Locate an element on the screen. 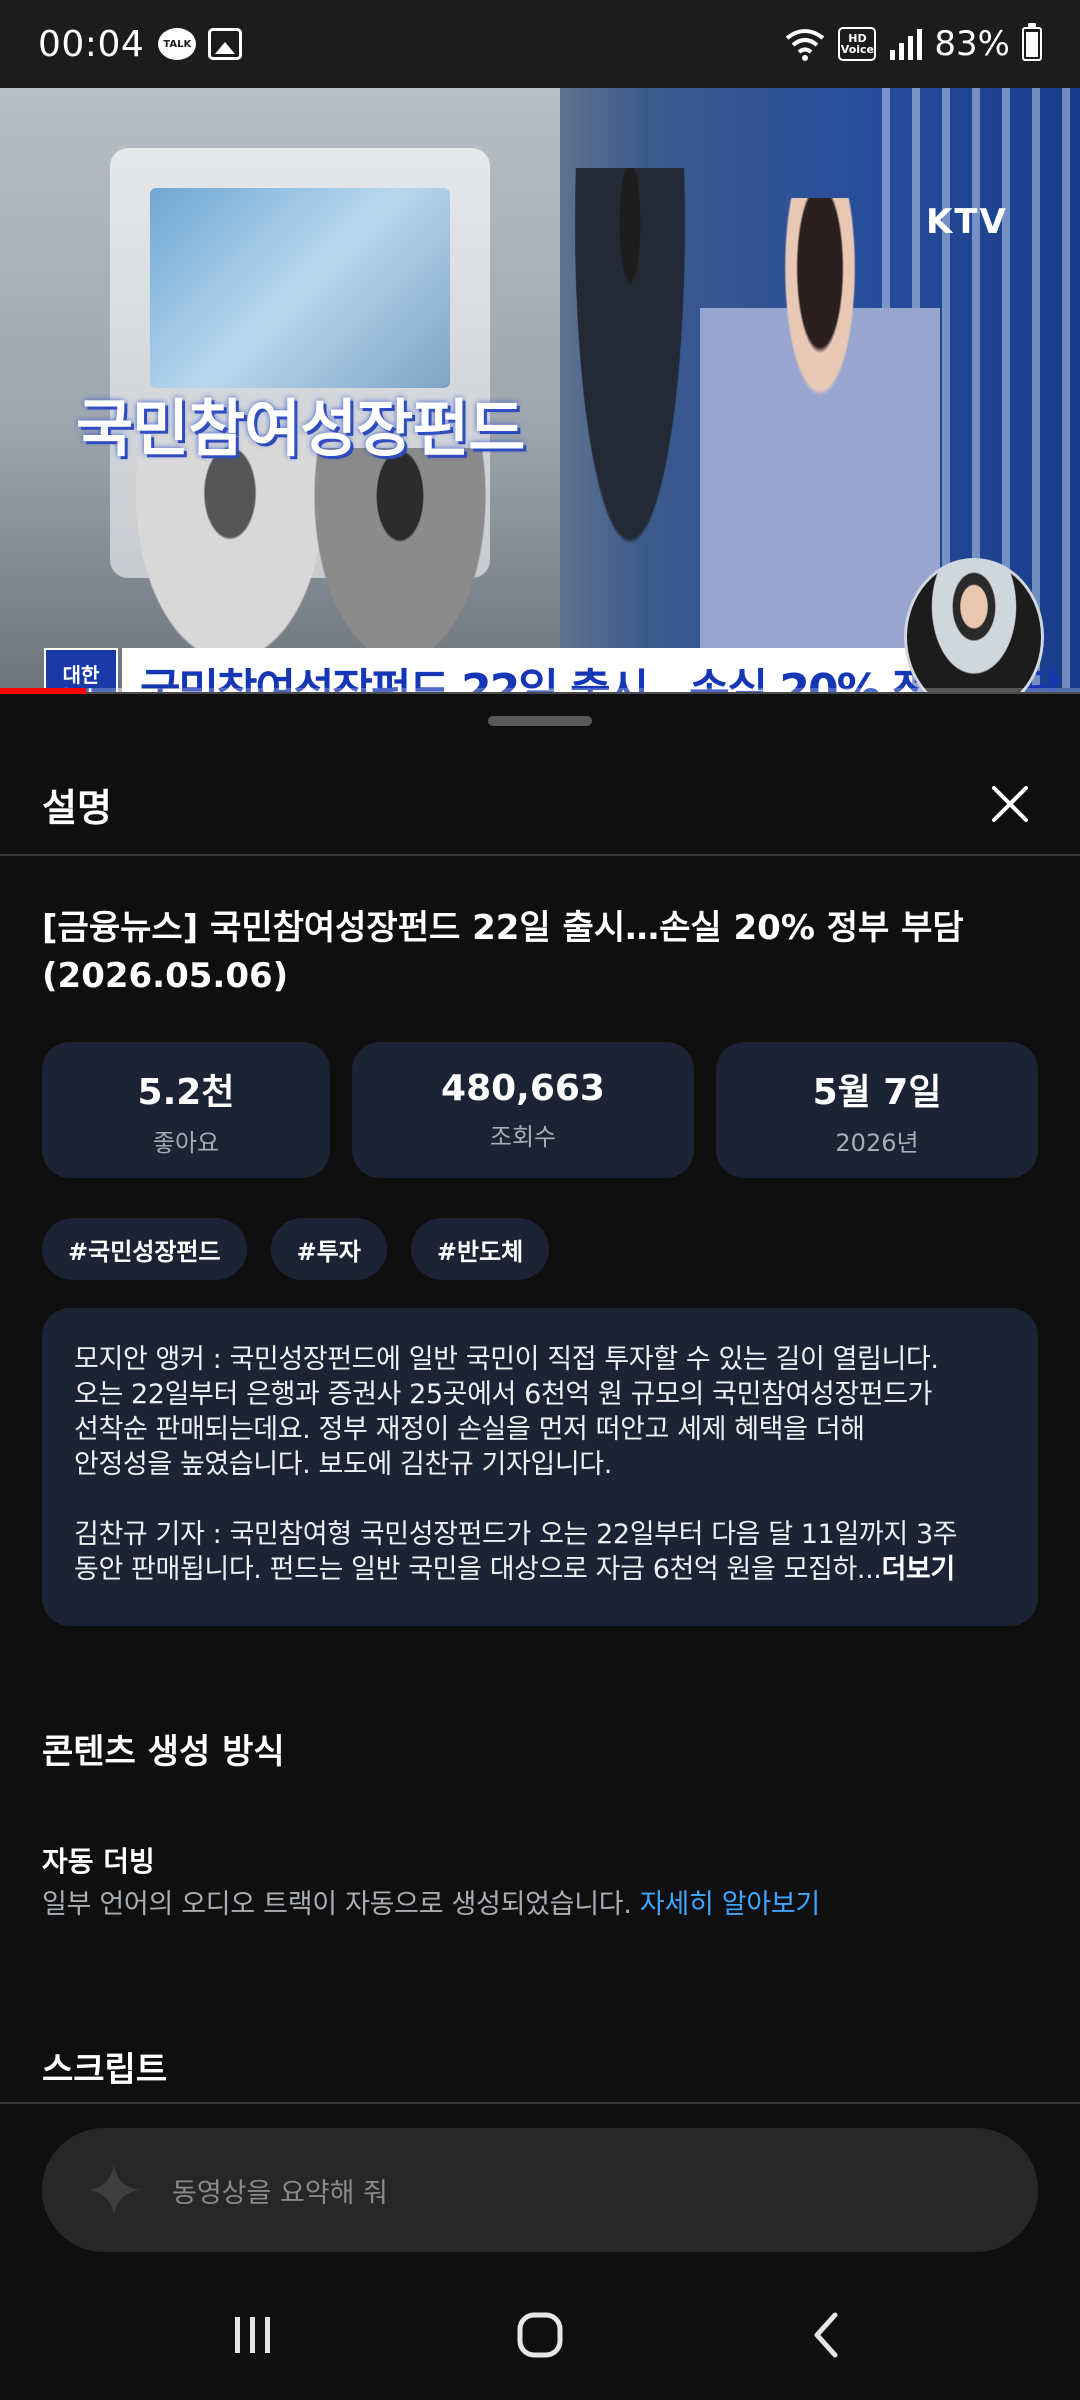 The height and width of the screenshot is (2400, 1080). talk-notification-icon: TALK is located at coordinates (177, 44).